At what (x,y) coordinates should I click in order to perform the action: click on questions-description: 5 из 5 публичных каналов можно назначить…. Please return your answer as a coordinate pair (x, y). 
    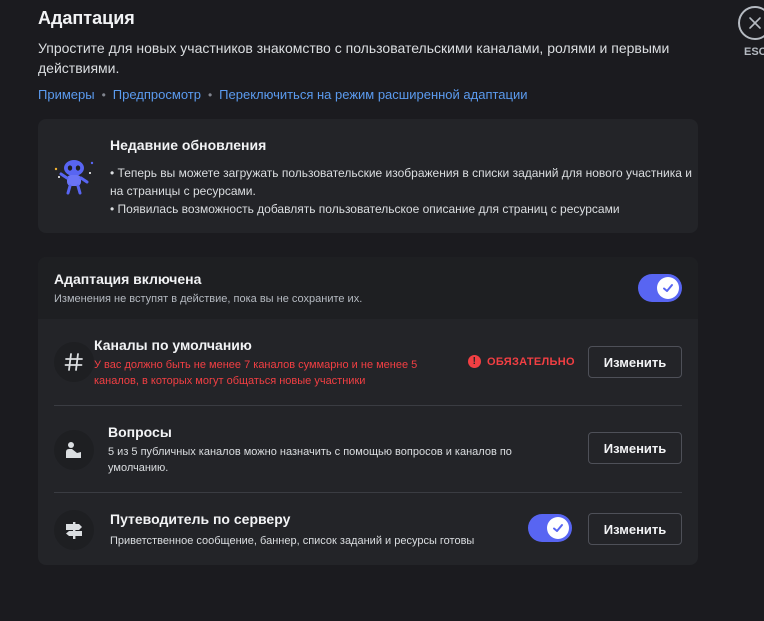
    Looking at the image, I should click on (310, 460).